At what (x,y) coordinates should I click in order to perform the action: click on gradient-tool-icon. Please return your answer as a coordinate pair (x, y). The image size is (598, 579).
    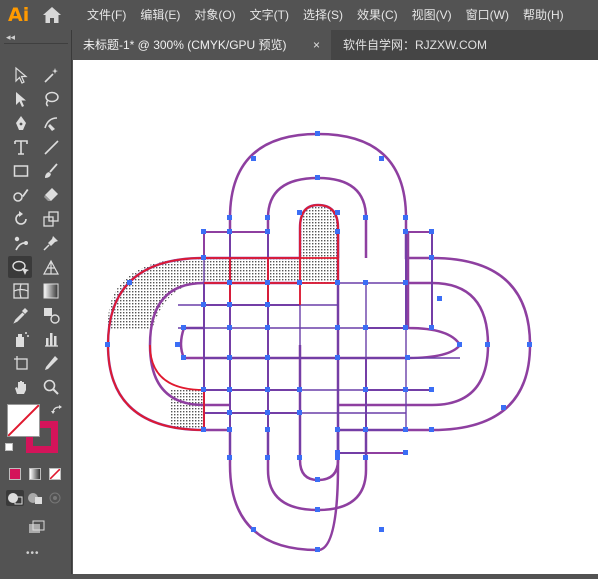
    Looking at the image, I should click on (51, 291).